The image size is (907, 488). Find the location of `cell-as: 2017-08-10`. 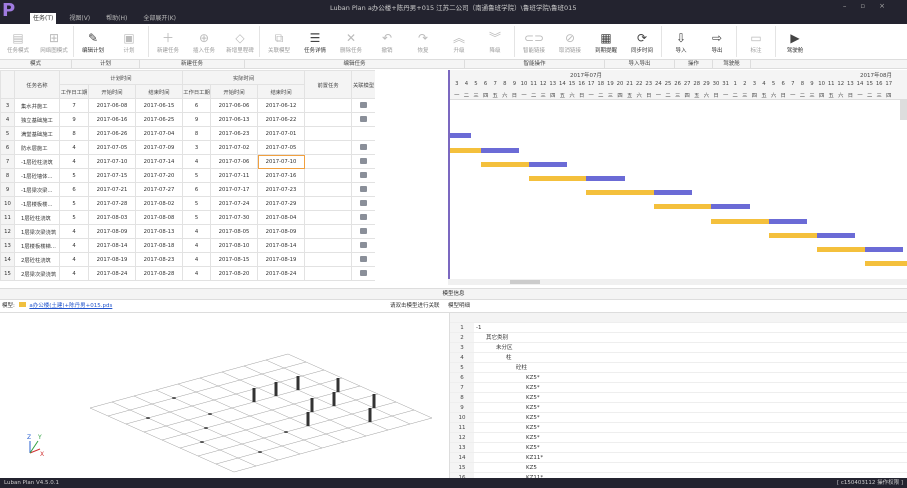

cell-as: 2017-08-10 is located at coordinates (234, 245).